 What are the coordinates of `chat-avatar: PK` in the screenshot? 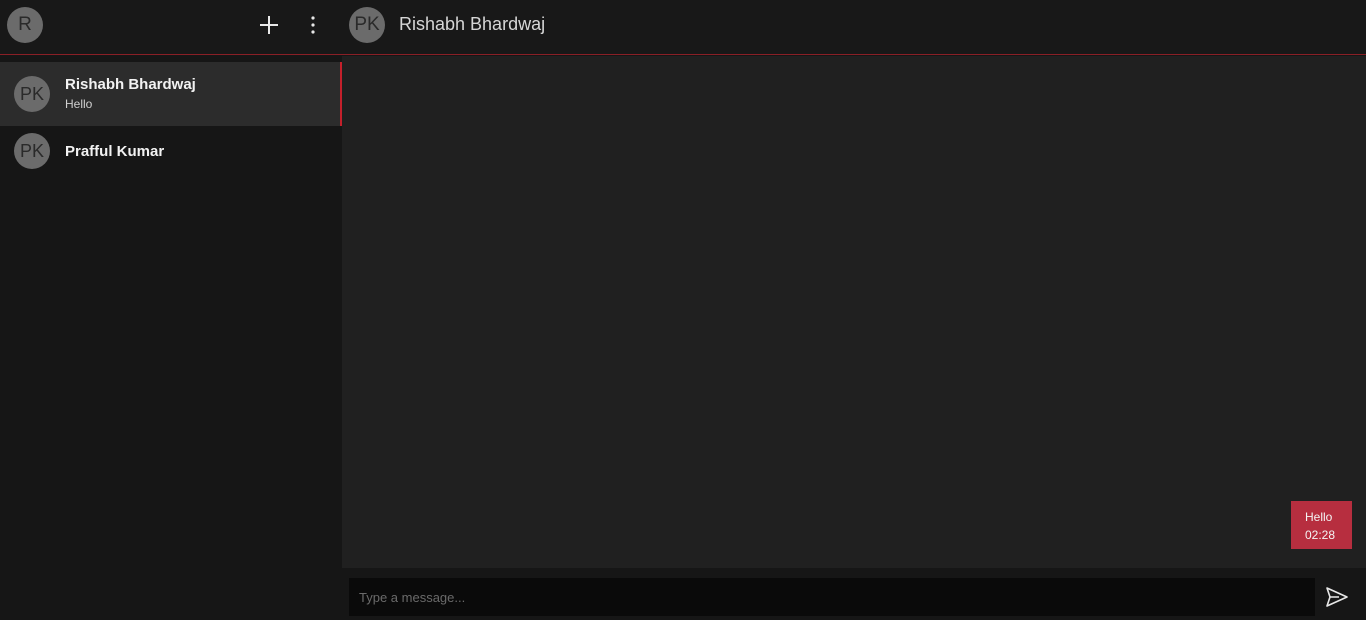 It's located at (367, 25).